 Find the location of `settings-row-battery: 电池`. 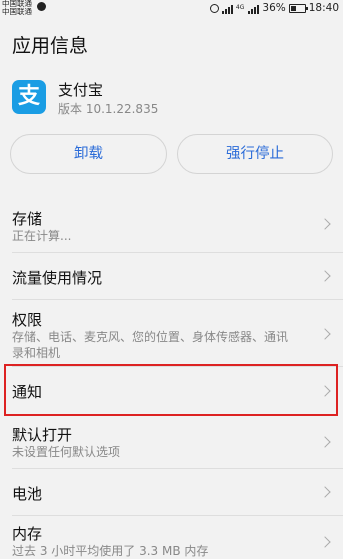

settings-row-battery: 电池 is located at coordinates (171, 492).